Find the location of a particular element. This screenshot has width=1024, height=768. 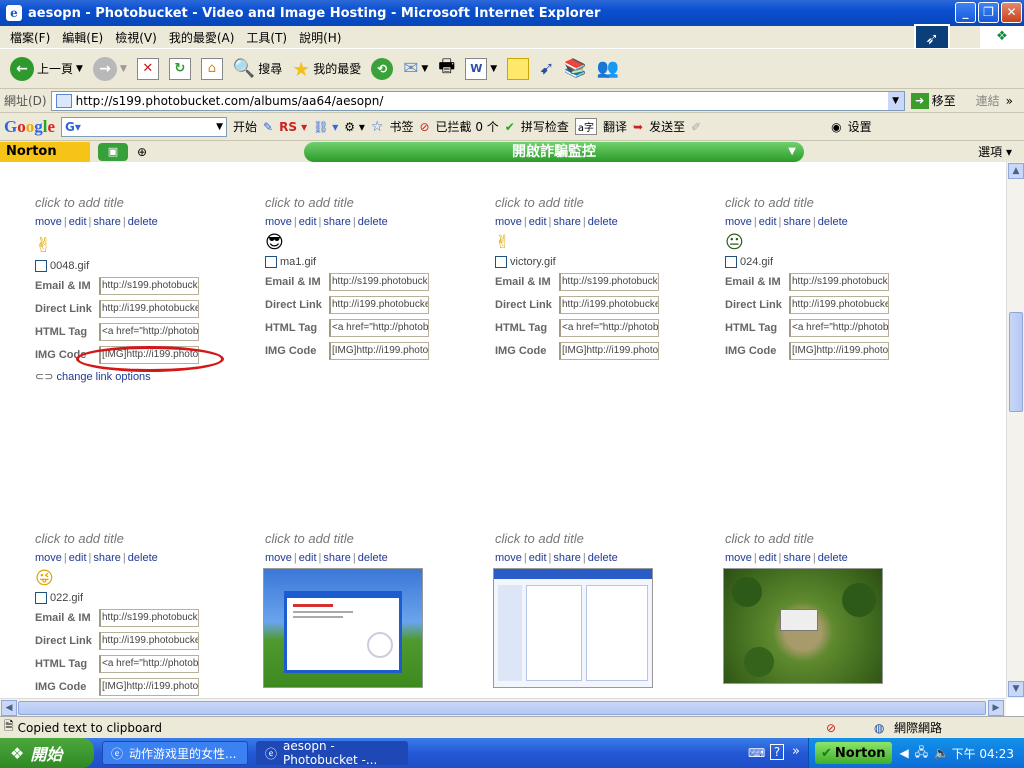

menu-tools: 工具(T) is located at coordinates (266, 37).